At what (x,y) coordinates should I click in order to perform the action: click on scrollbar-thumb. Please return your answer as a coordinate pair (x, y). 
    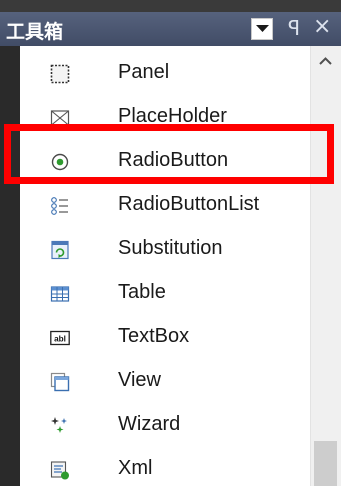
    Looking at the image, I should click on (325, 463).